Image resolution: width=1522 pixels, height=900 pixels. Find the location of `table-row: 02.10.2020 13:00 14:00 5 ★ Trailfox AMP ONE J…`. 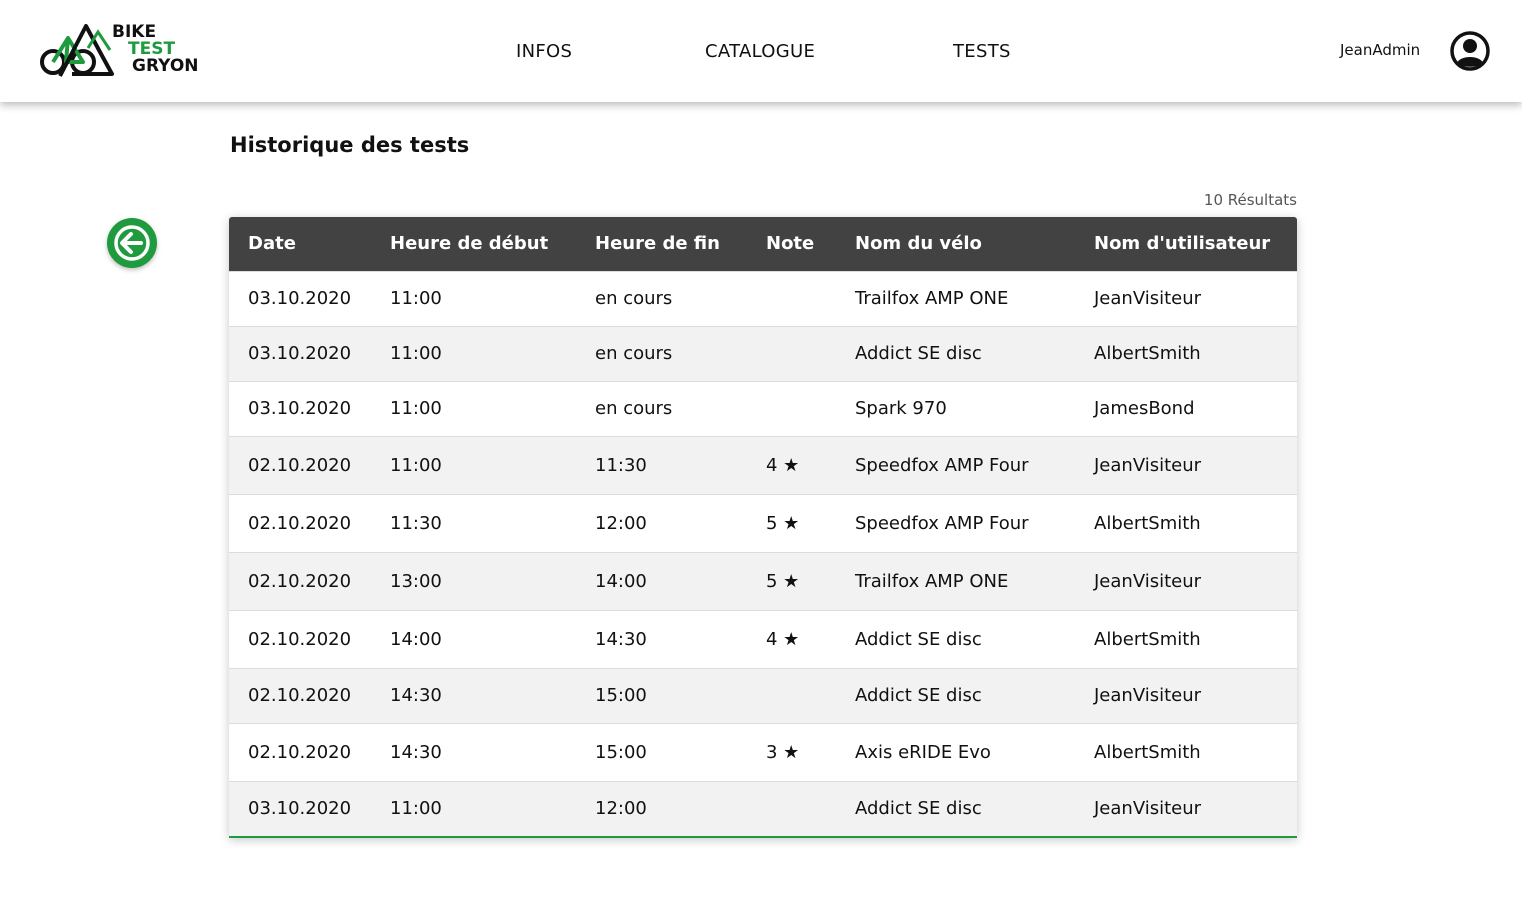

table-row: 02.10.2020 13:00 14:00 5 ★ Trailfox AMP ONE J… is located at coordinates (763, 580).